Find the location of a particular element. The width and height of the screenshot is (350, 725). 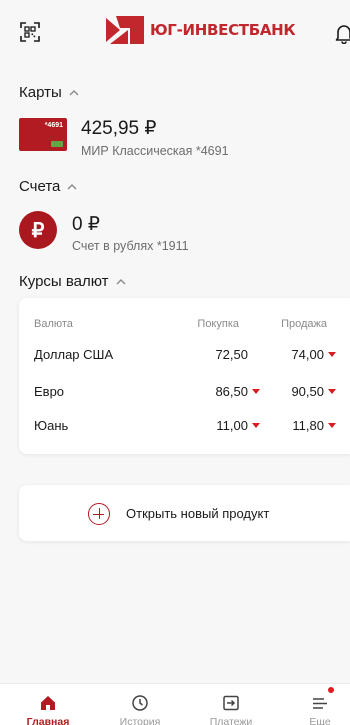

cards-section-header: Карты is located at coordinates (49, 92).